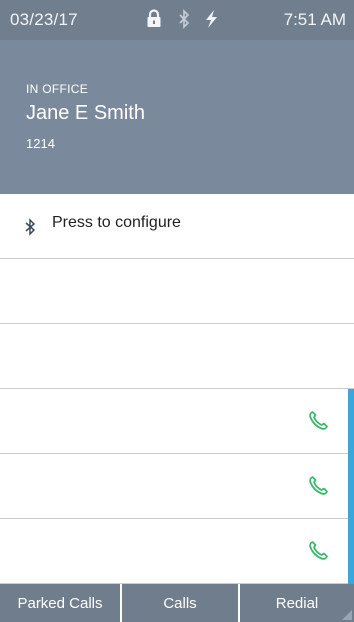 Image resolution: width=354 pixels, height=622 pixels. Describe the element at coordinates (314, 19) in the screenshot. I see `status-time: 7:51 AM` at that location.